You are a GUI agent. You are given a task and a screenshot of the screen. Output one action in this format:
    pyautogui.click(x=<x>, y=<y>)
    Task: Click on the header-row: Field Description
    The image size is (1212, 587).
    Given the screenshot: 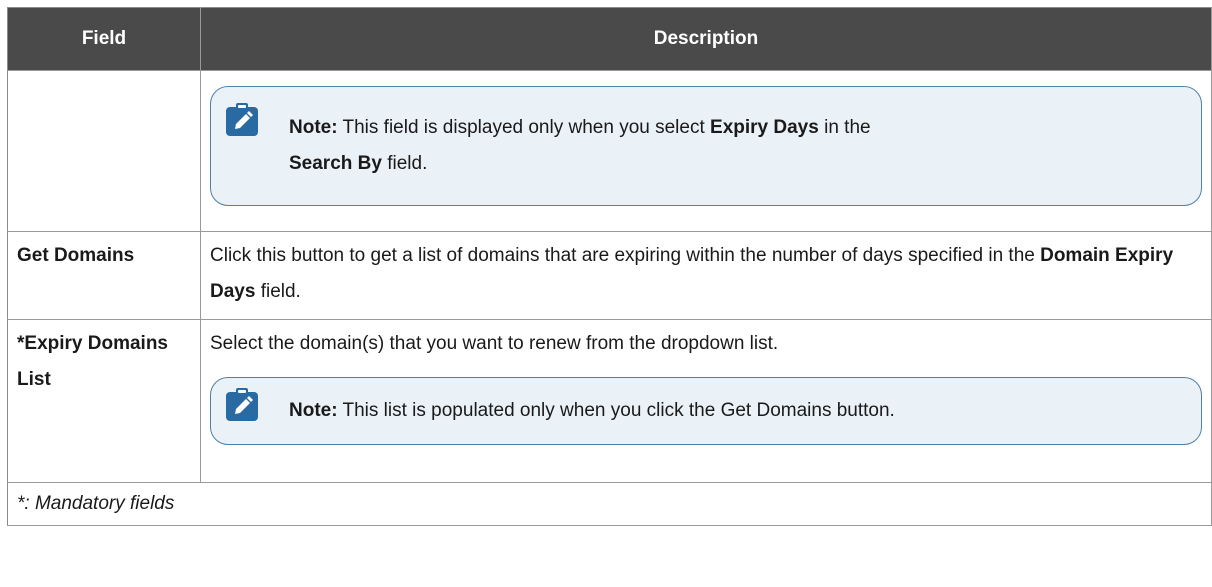 What is the action you would take?
    pyautogui.click(x=609, y=39)
    